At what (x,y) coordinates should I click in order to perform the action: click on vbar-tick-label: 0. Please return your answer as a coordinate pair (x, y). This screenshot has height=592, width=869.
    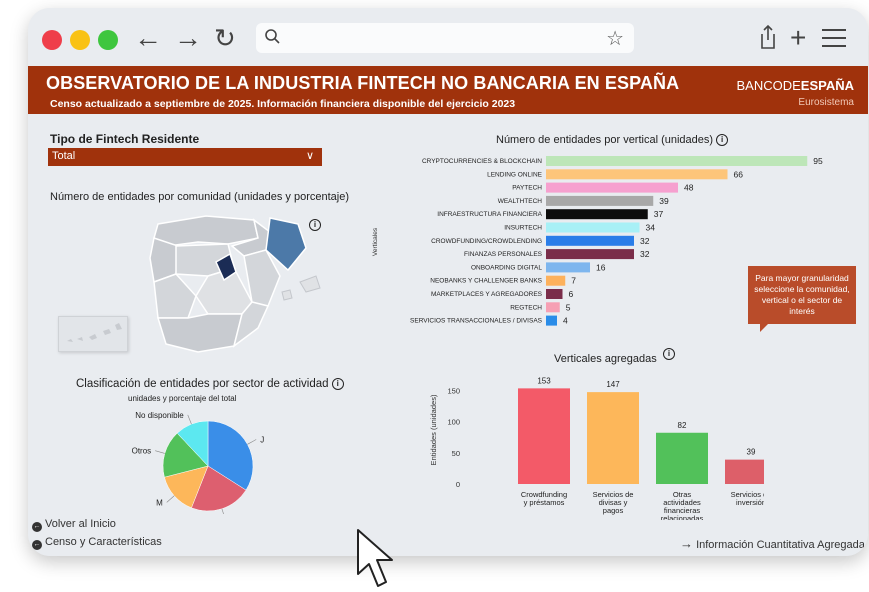
    Looking at the image, I should click on (458, 484).